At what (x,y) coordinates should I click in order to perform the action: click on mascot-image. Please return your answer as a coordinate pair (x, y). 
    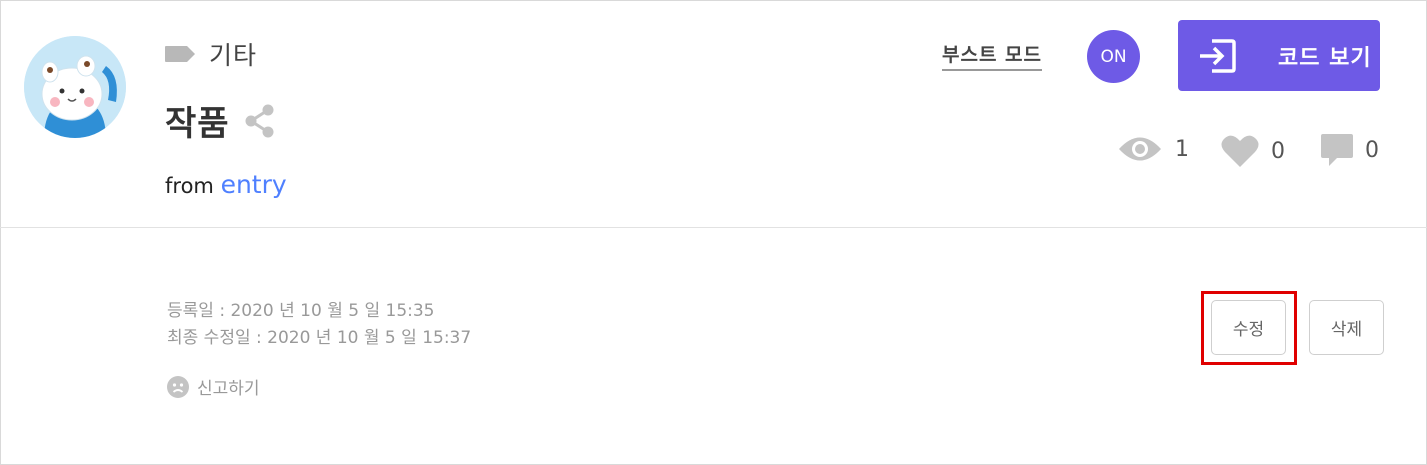
    Looking at the image, I should click on (75, 87).